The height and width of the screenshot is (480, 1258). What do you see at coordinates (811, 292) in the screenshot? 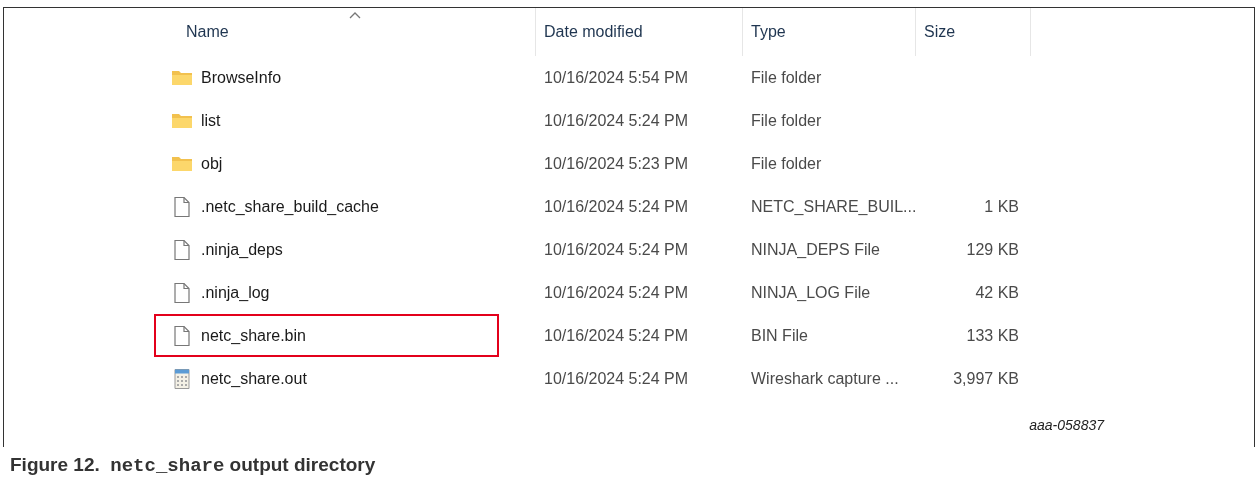
I see `type-cell-text: NINJA_LOG File` at bounding box center [811, 292].